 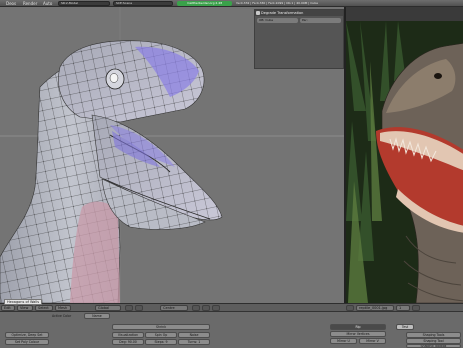 I want to click on object-name-field: OB: Cube, so click(x=277, y=20).